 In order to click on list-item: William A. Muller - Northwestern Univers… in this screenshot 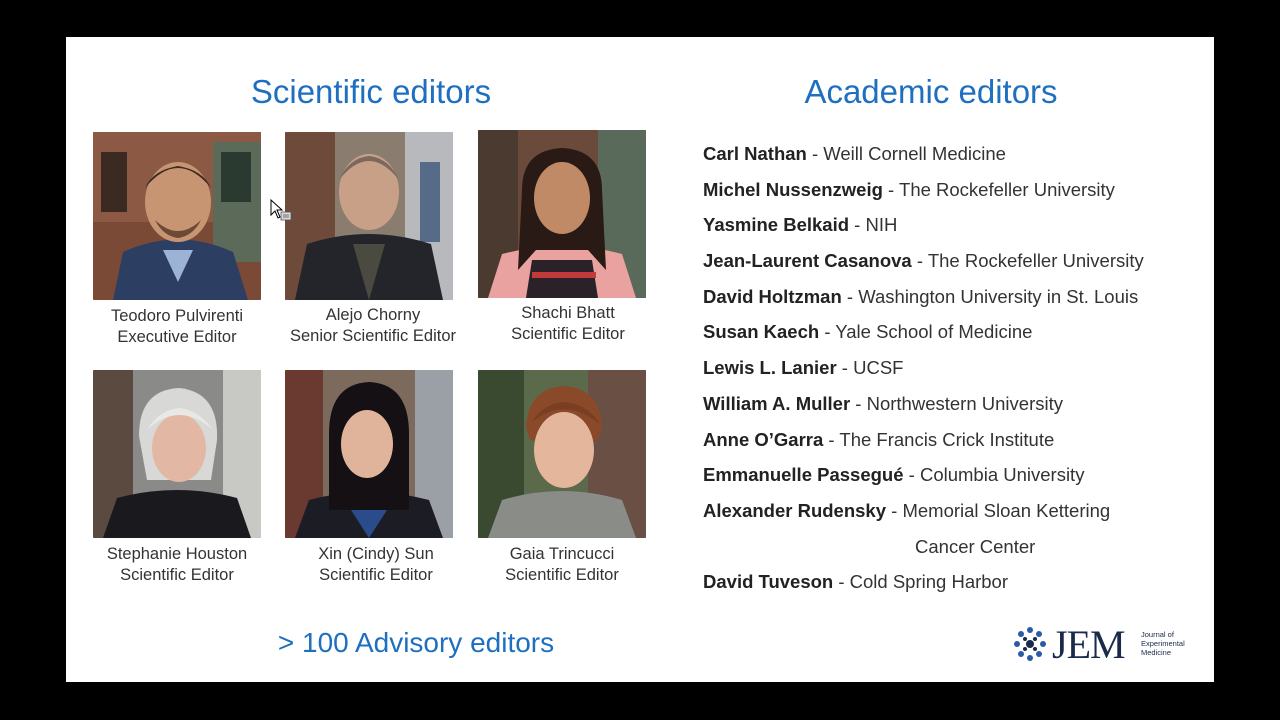, I will do `click(883, 403)`.